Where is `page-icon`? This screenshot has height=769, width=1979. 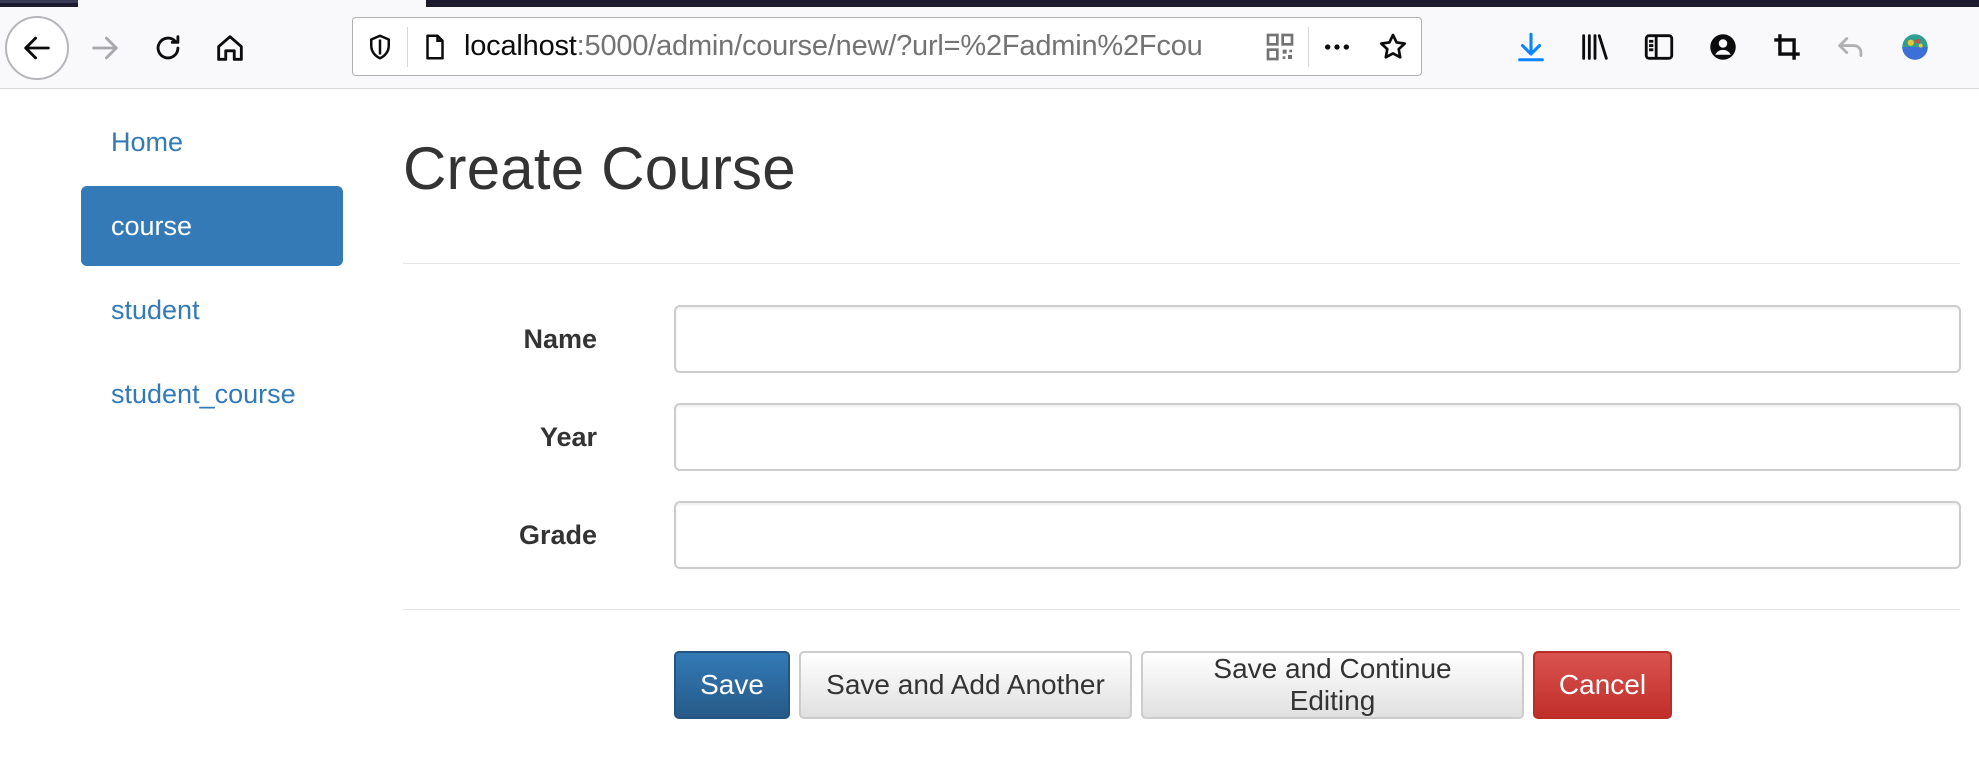 page-icon is located at coordinates (435, 46).